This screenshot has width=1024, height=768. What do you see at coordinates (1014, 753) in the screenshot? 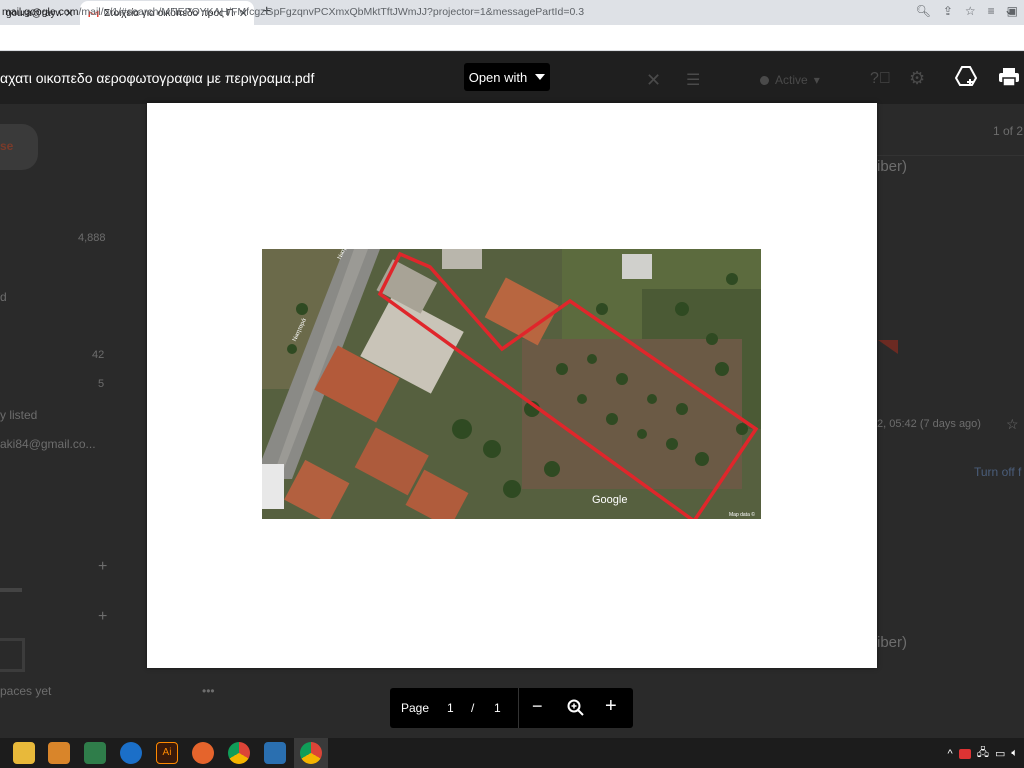
I see `volume-icon: 🔈︎` at bounding box center [1014, 753].